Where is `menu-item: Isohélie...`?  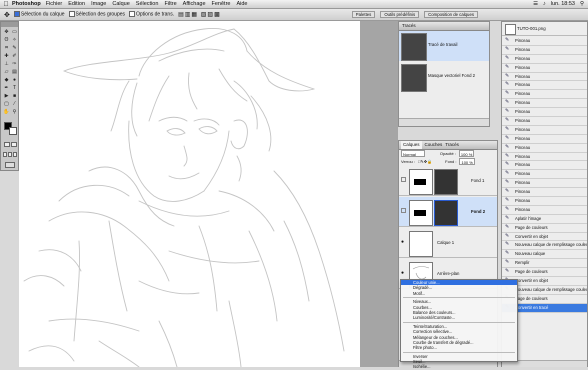
menu-item: Isohélie... is located at coordinates (459, 366).